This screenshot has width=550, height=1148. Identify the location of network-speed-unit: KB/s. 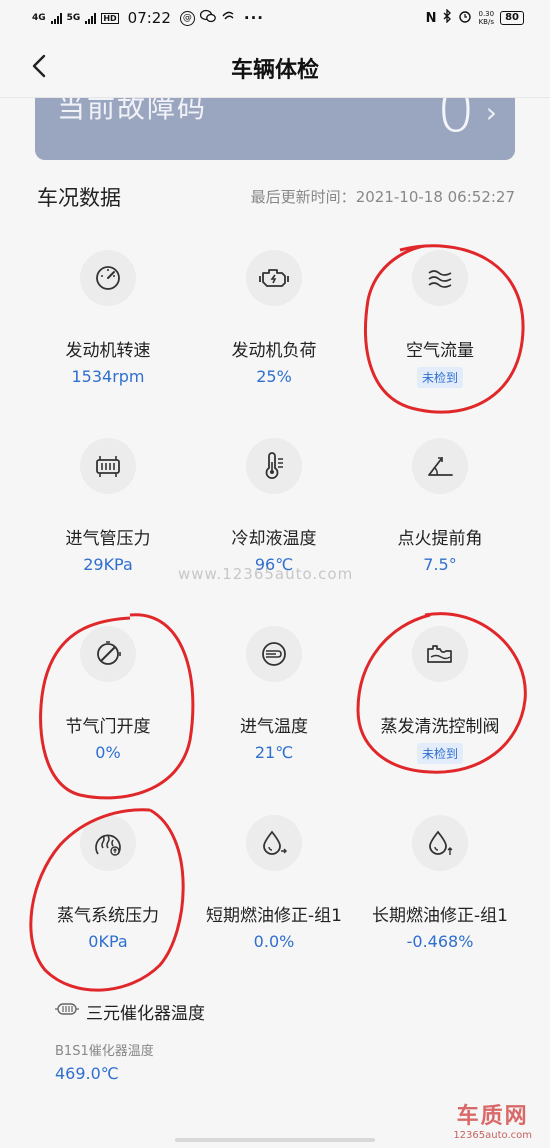
(486, 22).